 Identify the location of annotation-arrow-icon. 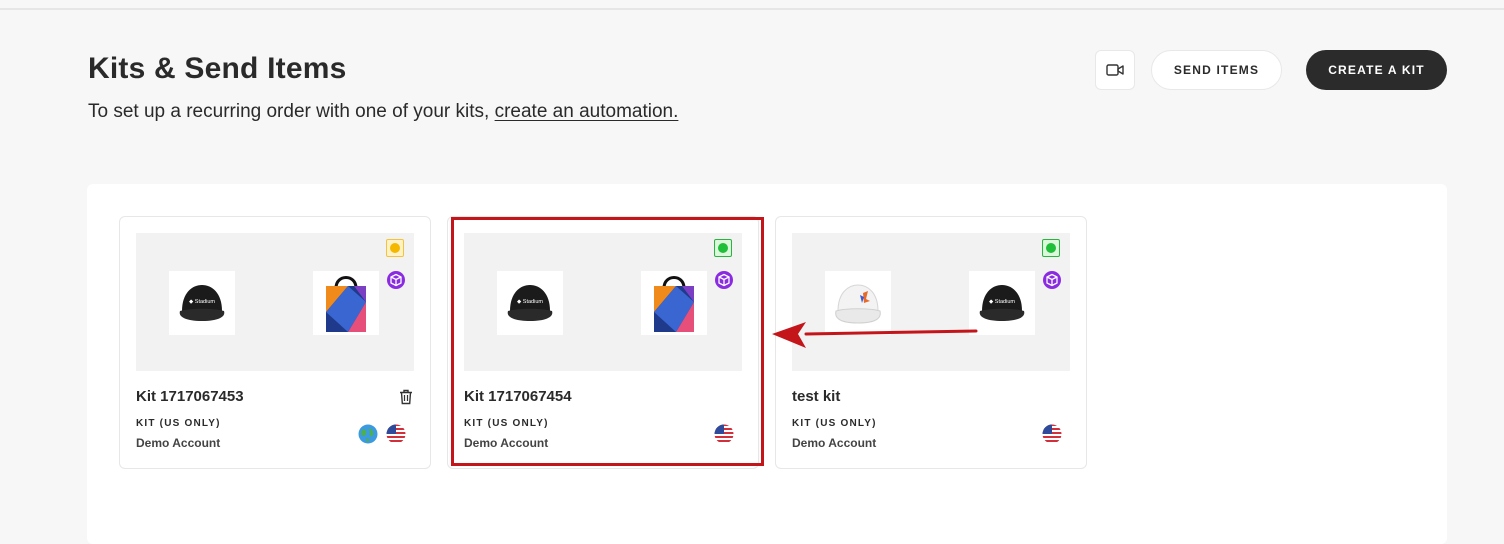
(875, 335).